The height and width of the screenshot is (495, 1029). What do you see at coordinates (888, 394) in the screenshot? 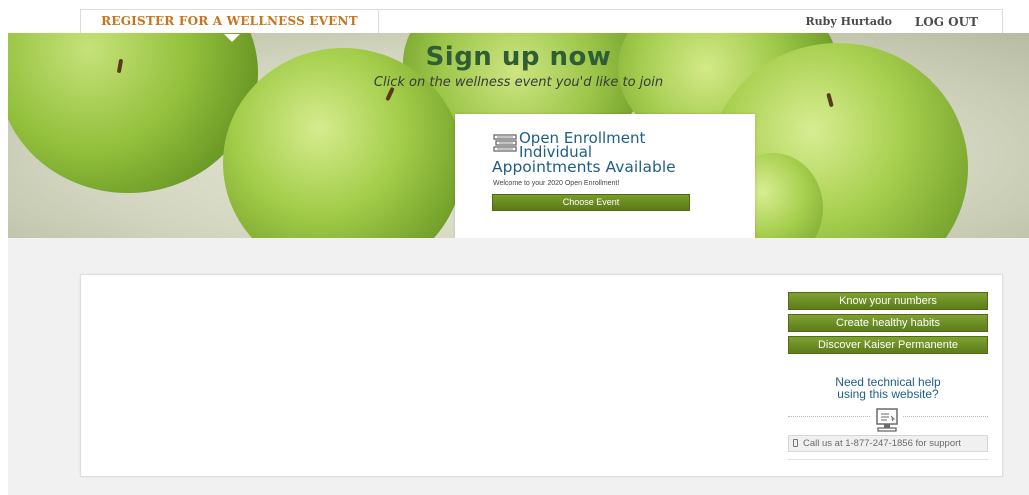
I see `technical-help-line2: using this website?` at bounding box center [888, 394].